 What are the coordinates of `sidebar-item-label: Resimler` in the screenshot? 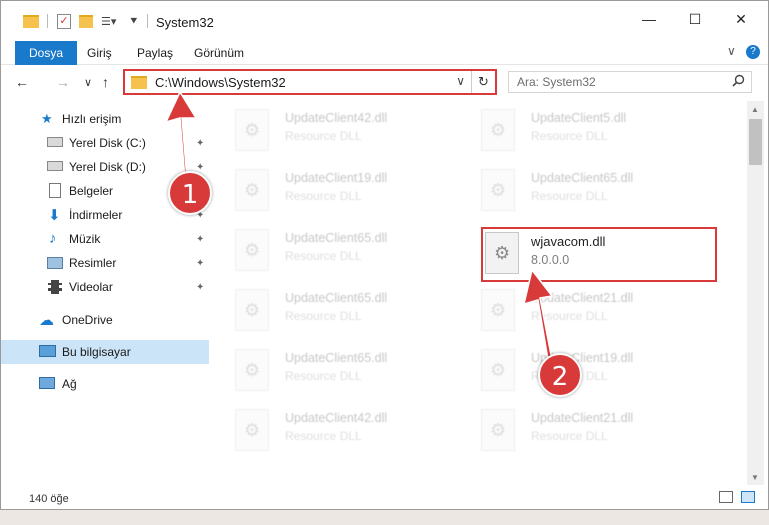 It's located at (93, 263).